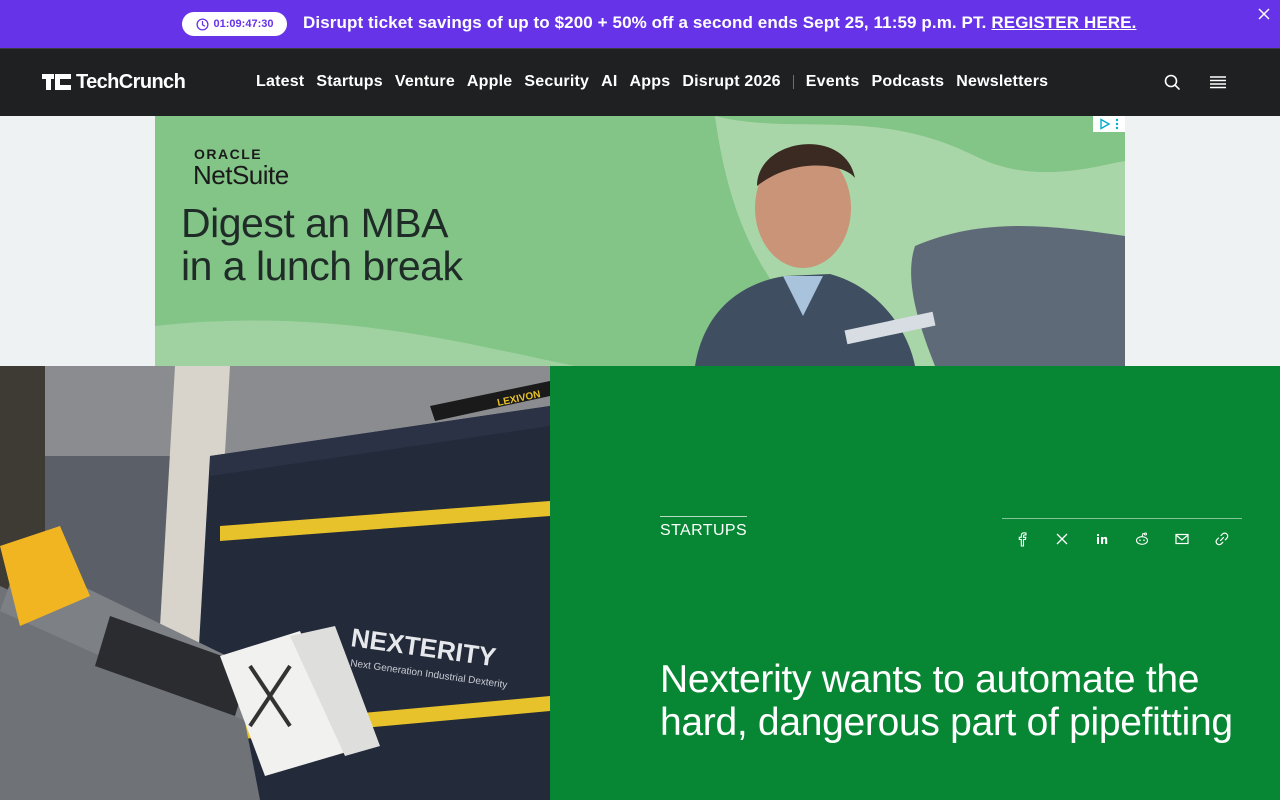  I want to click on nav-disrupt: Disrupt 2026, so click(731, 82).